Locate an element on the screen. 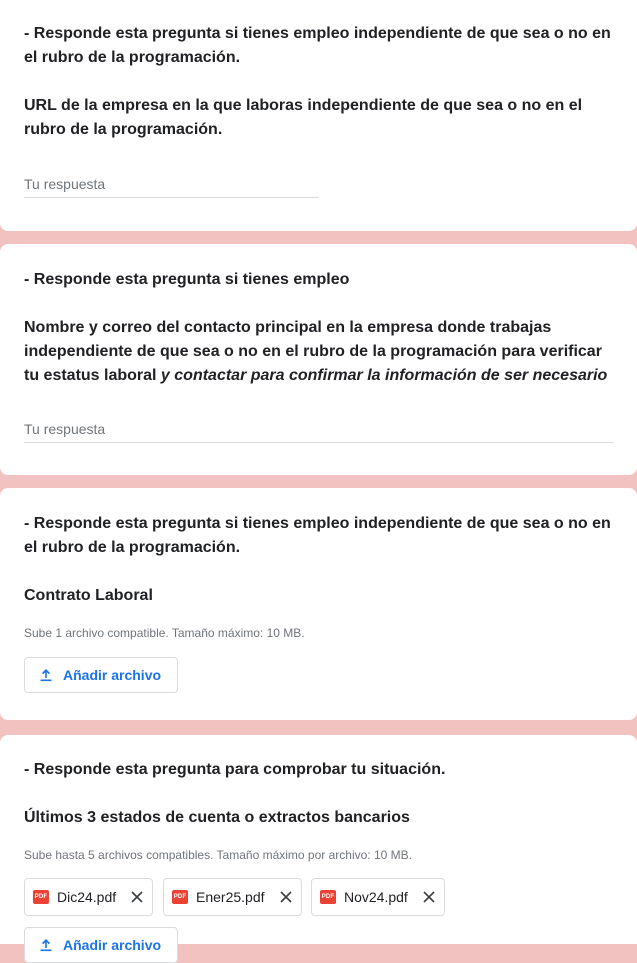 The width and height of the screenshot is (637, 963). contact-answer-input: Tu respuesta is located at coordinates (319, 431).